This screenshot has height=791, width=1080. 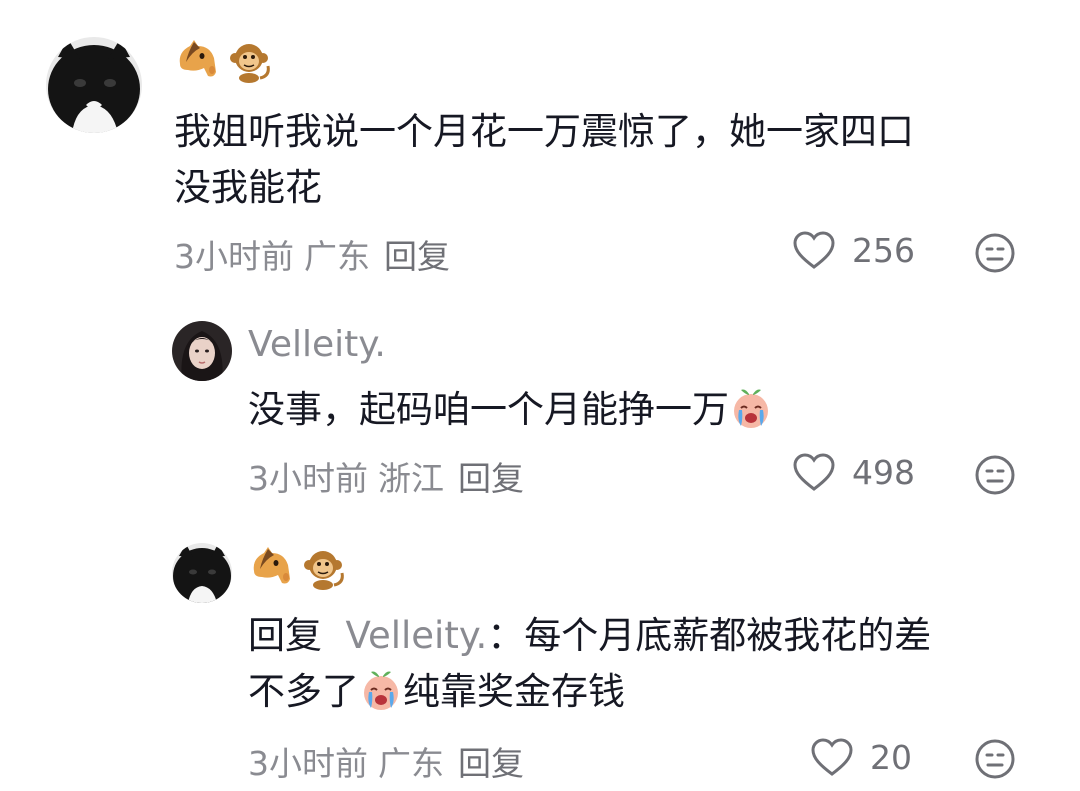 I want to click on comment-text: 回复 Velleity.：每个月底薪都被我花的差 不多了 纯靠奖金存钱, so click(x=643, y=664).